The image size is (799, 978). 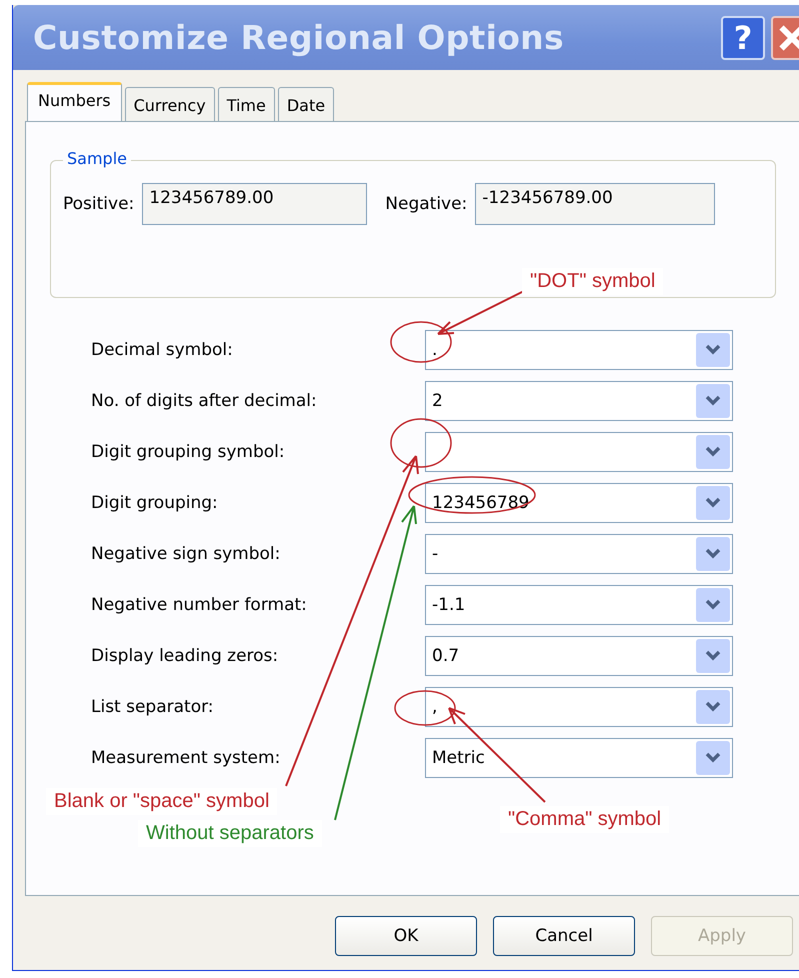 What do you see at coordinates (169, 104) in the screenshot?
I see `tab: Currency` at bounding box center [169, 104].